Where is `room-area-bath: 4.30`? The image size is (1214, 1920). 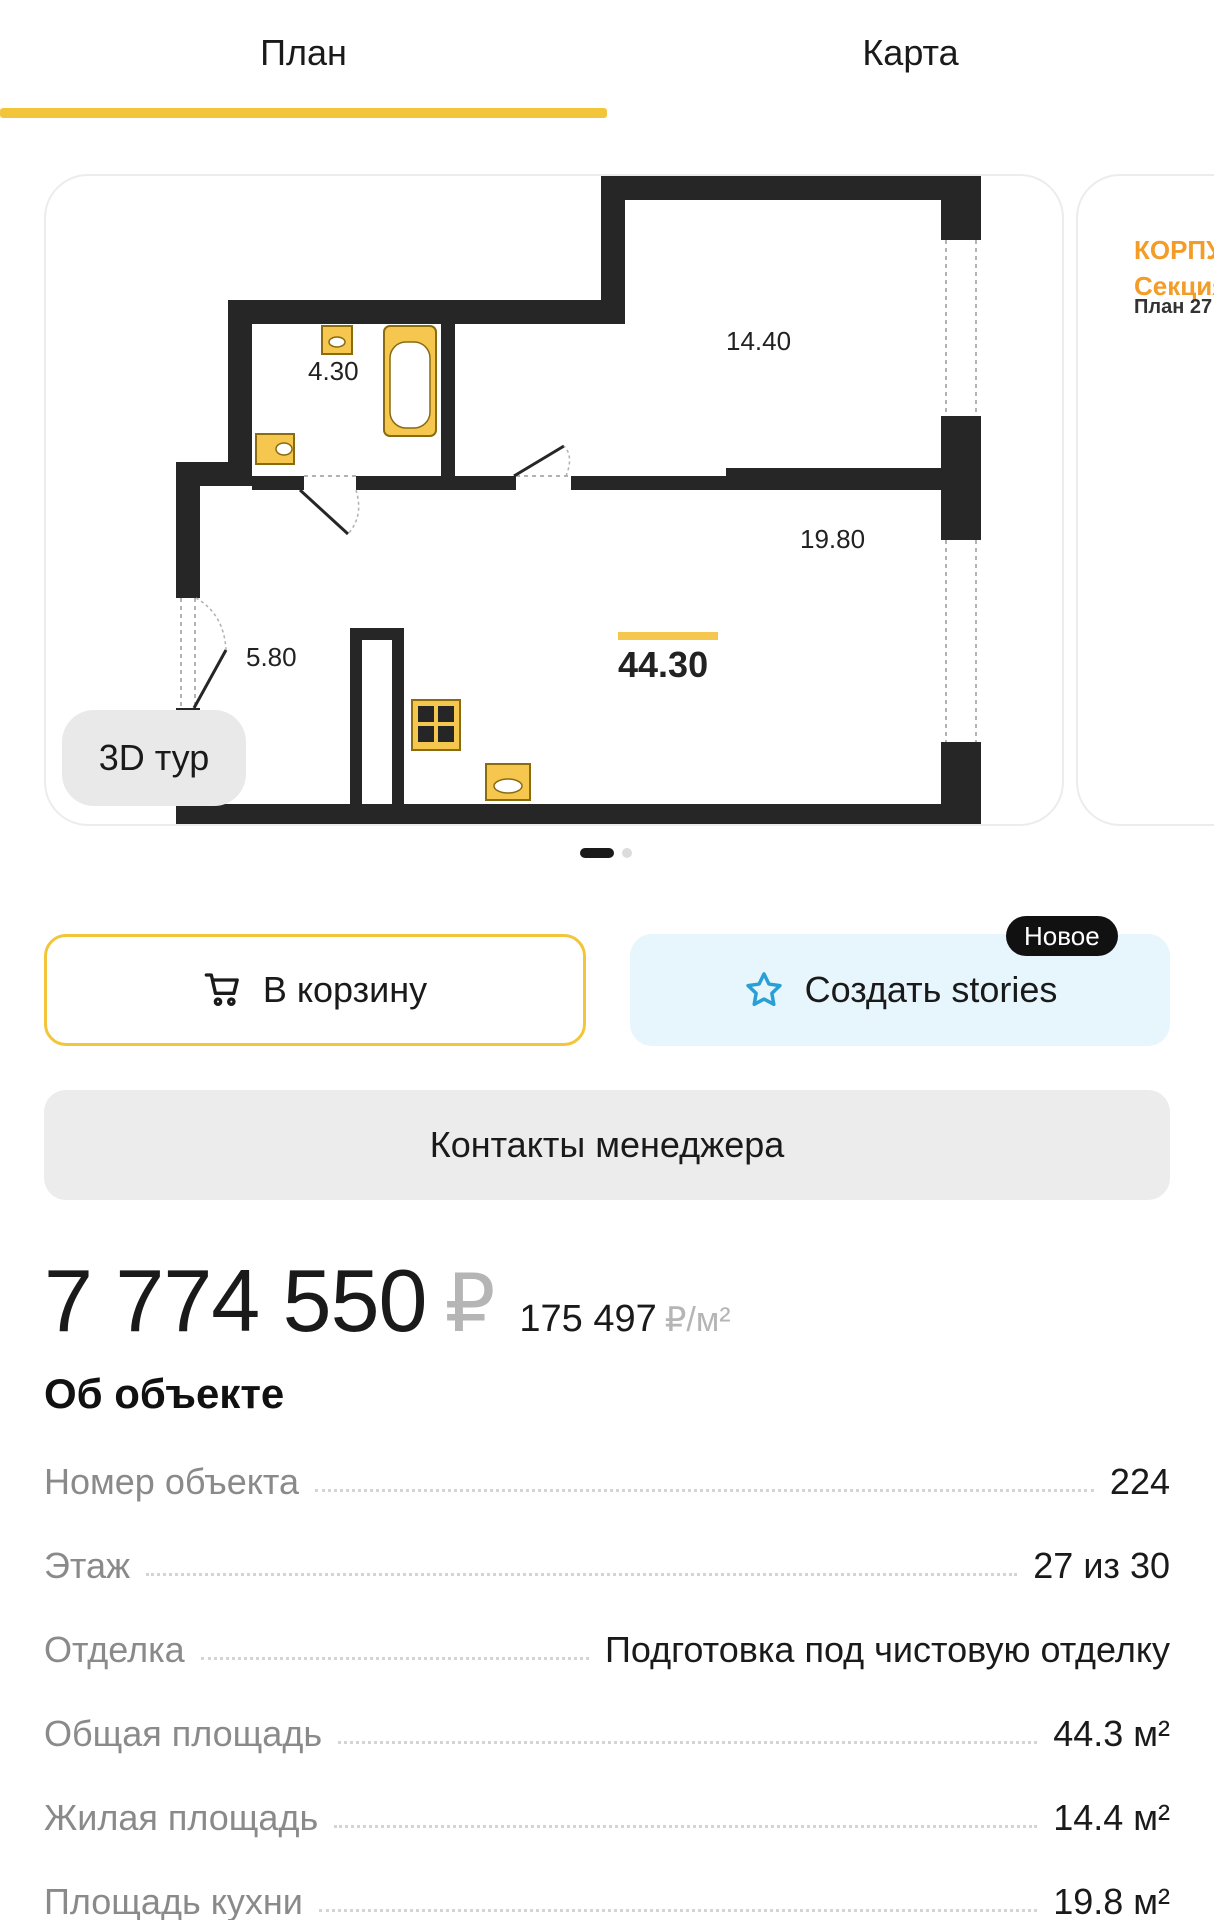 room-area-bath: 4.30 is located at coordinates (333, 371).